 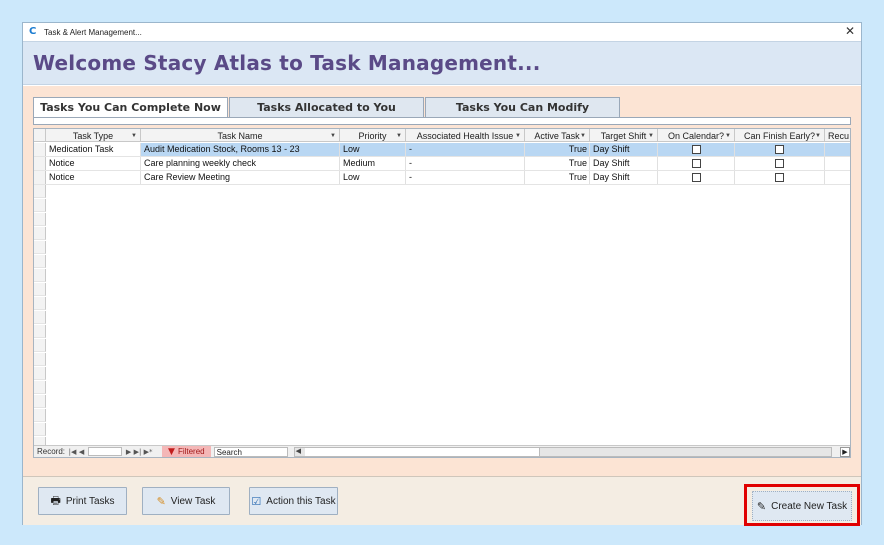 What do you see at coordinates (186, 501) in the screenshot?
I see `view-task-button: ✎ View Task` at bounding box center [186, 501].